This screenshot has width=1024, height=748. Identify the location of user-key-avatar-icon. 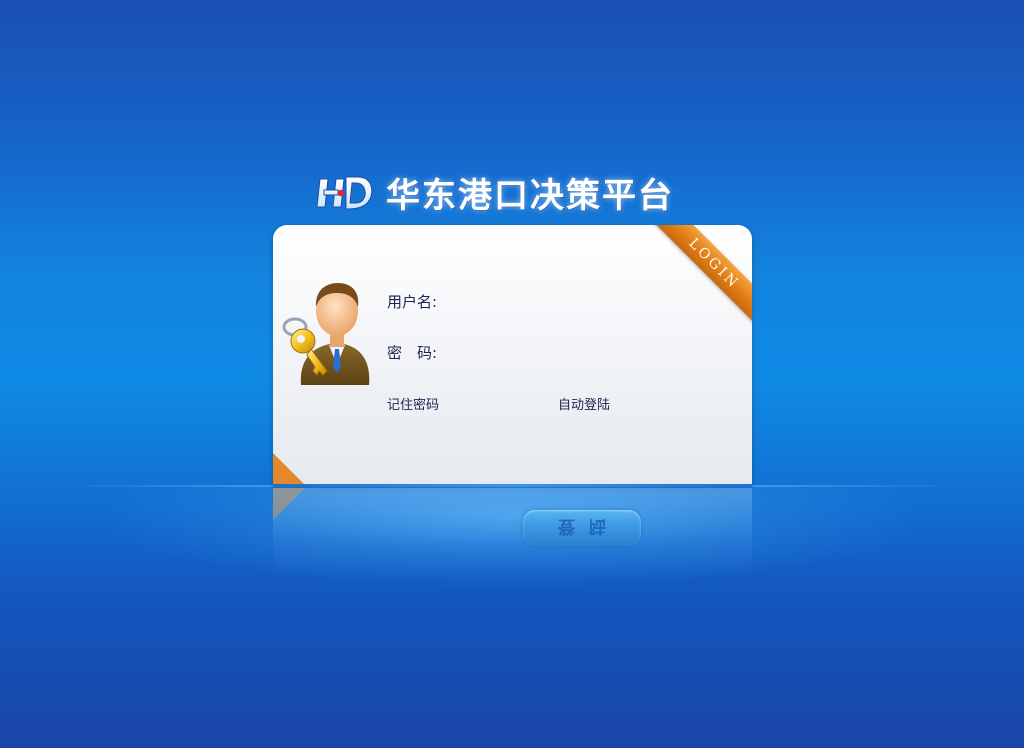
(327, 328).